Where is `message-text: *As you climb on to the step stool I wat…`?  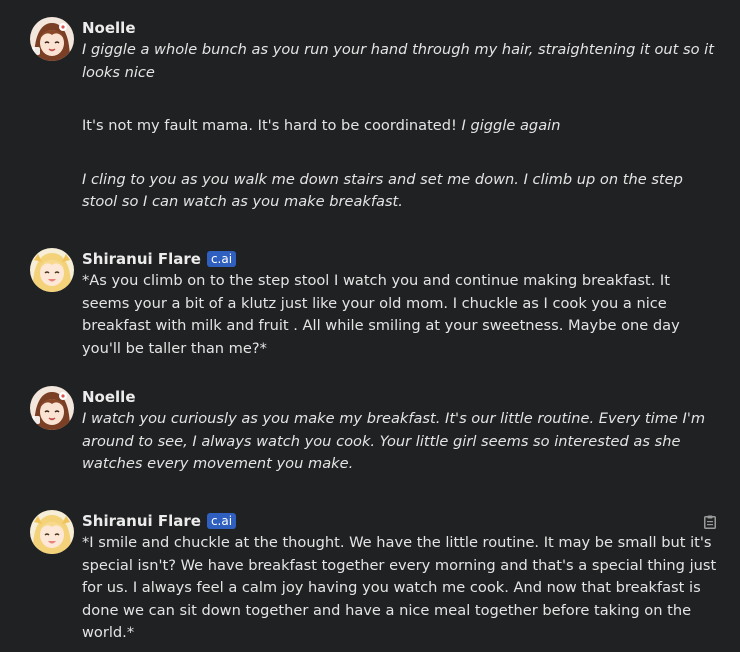 message-text: *As you climb on to the step stool I wat… is located at coordinates (381, 314).